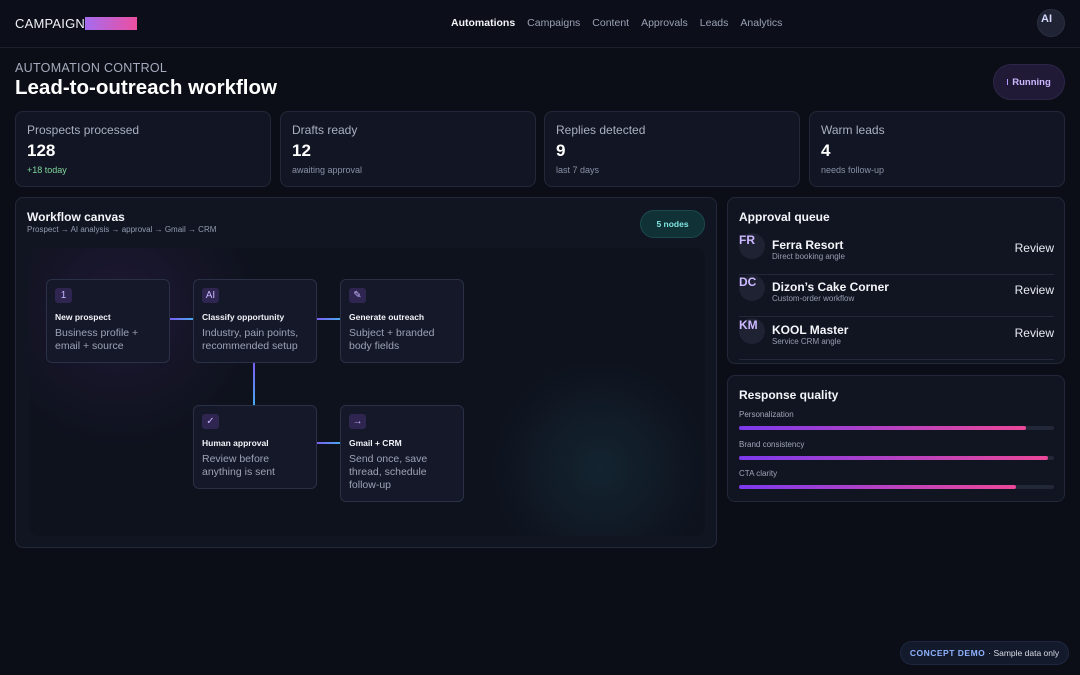 The height and width of the screenshot is (675, 1080). Describe the element at coordinates (610, 23) in the screenshot. I see `nav-content: Content` at that location.